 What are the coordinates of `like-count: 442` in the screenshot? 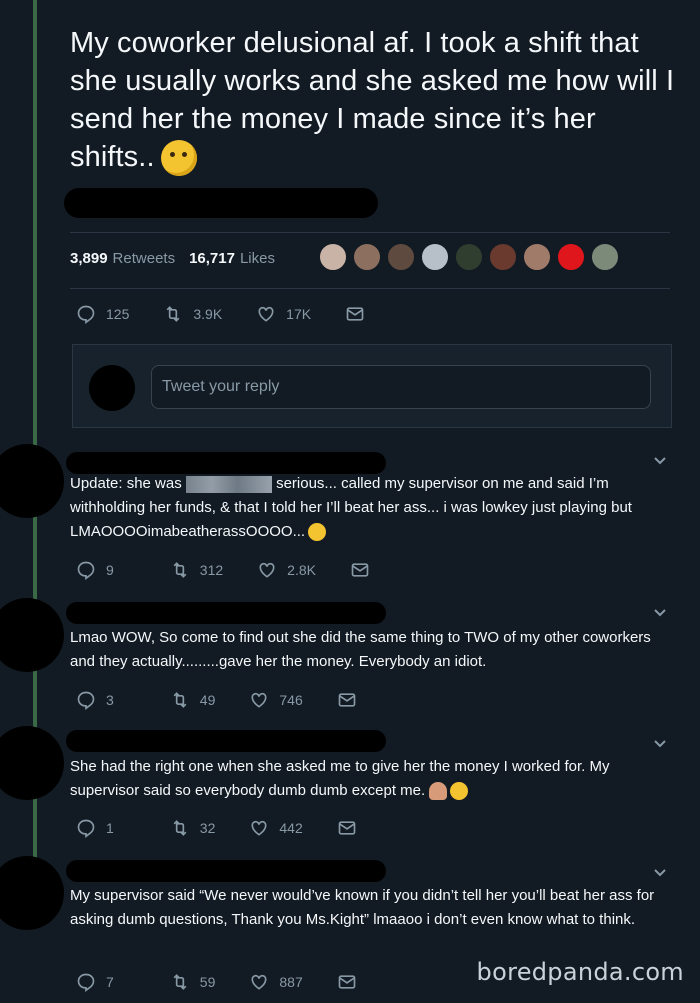 It's located at (291, 828).